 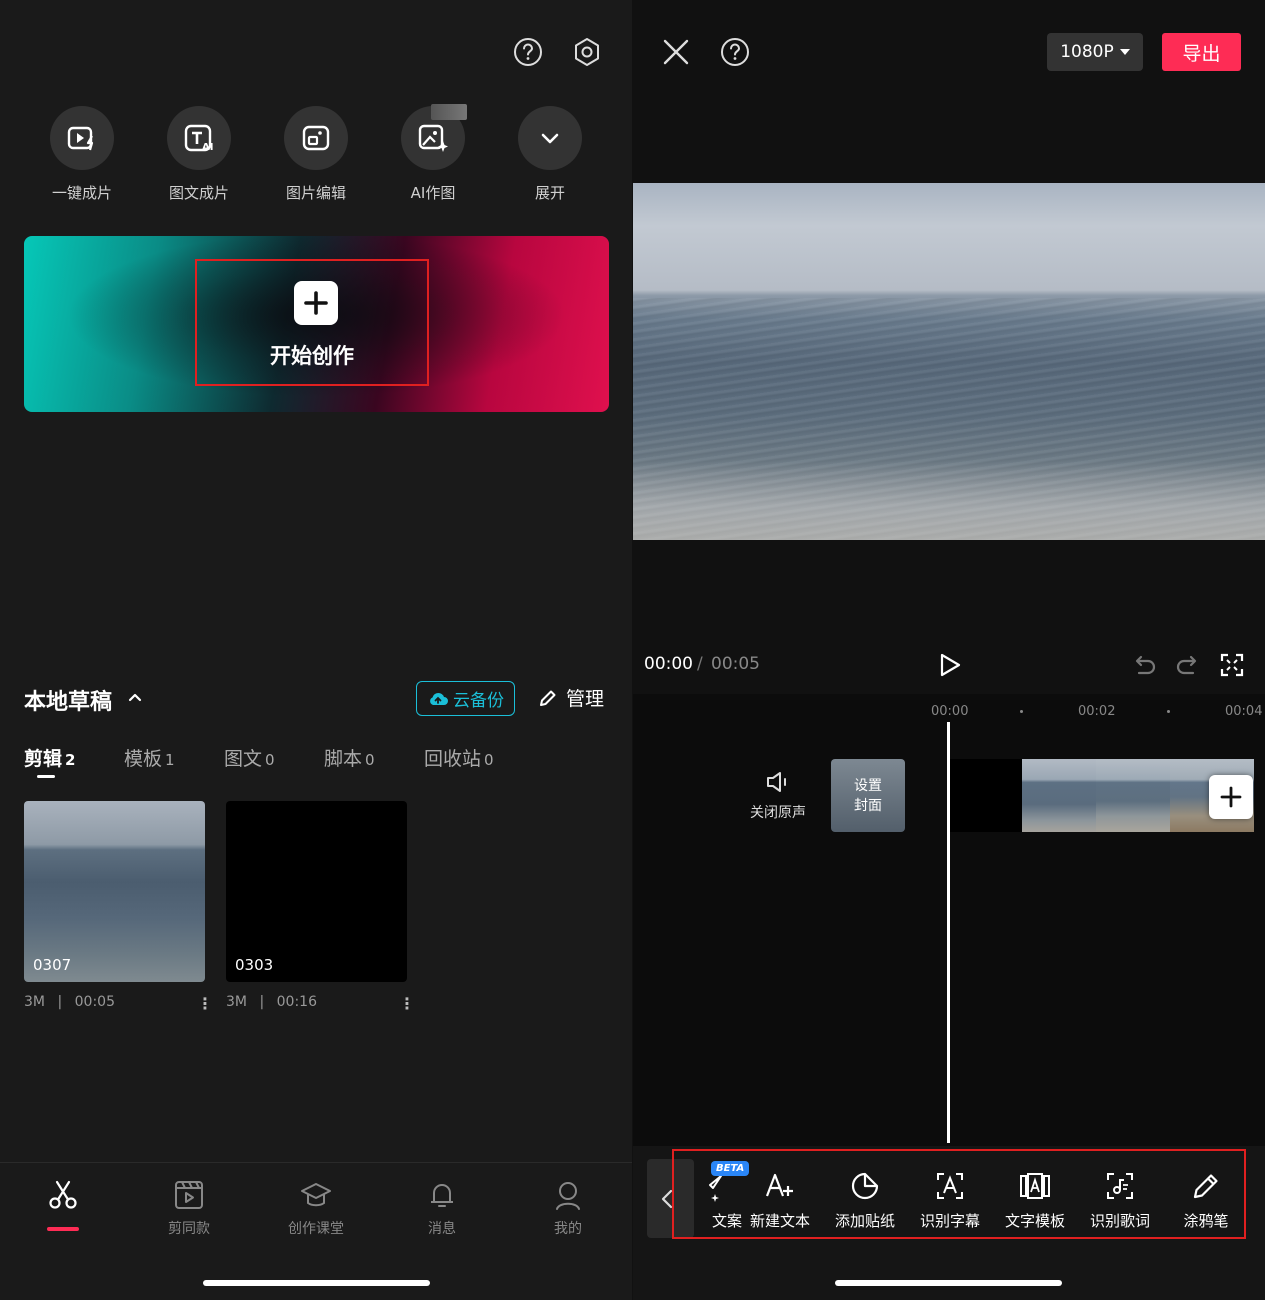 What do you see at coordinates (170, 760) in the screenshot?
I see `tab-count: 1` at bounding box center [170, 760].